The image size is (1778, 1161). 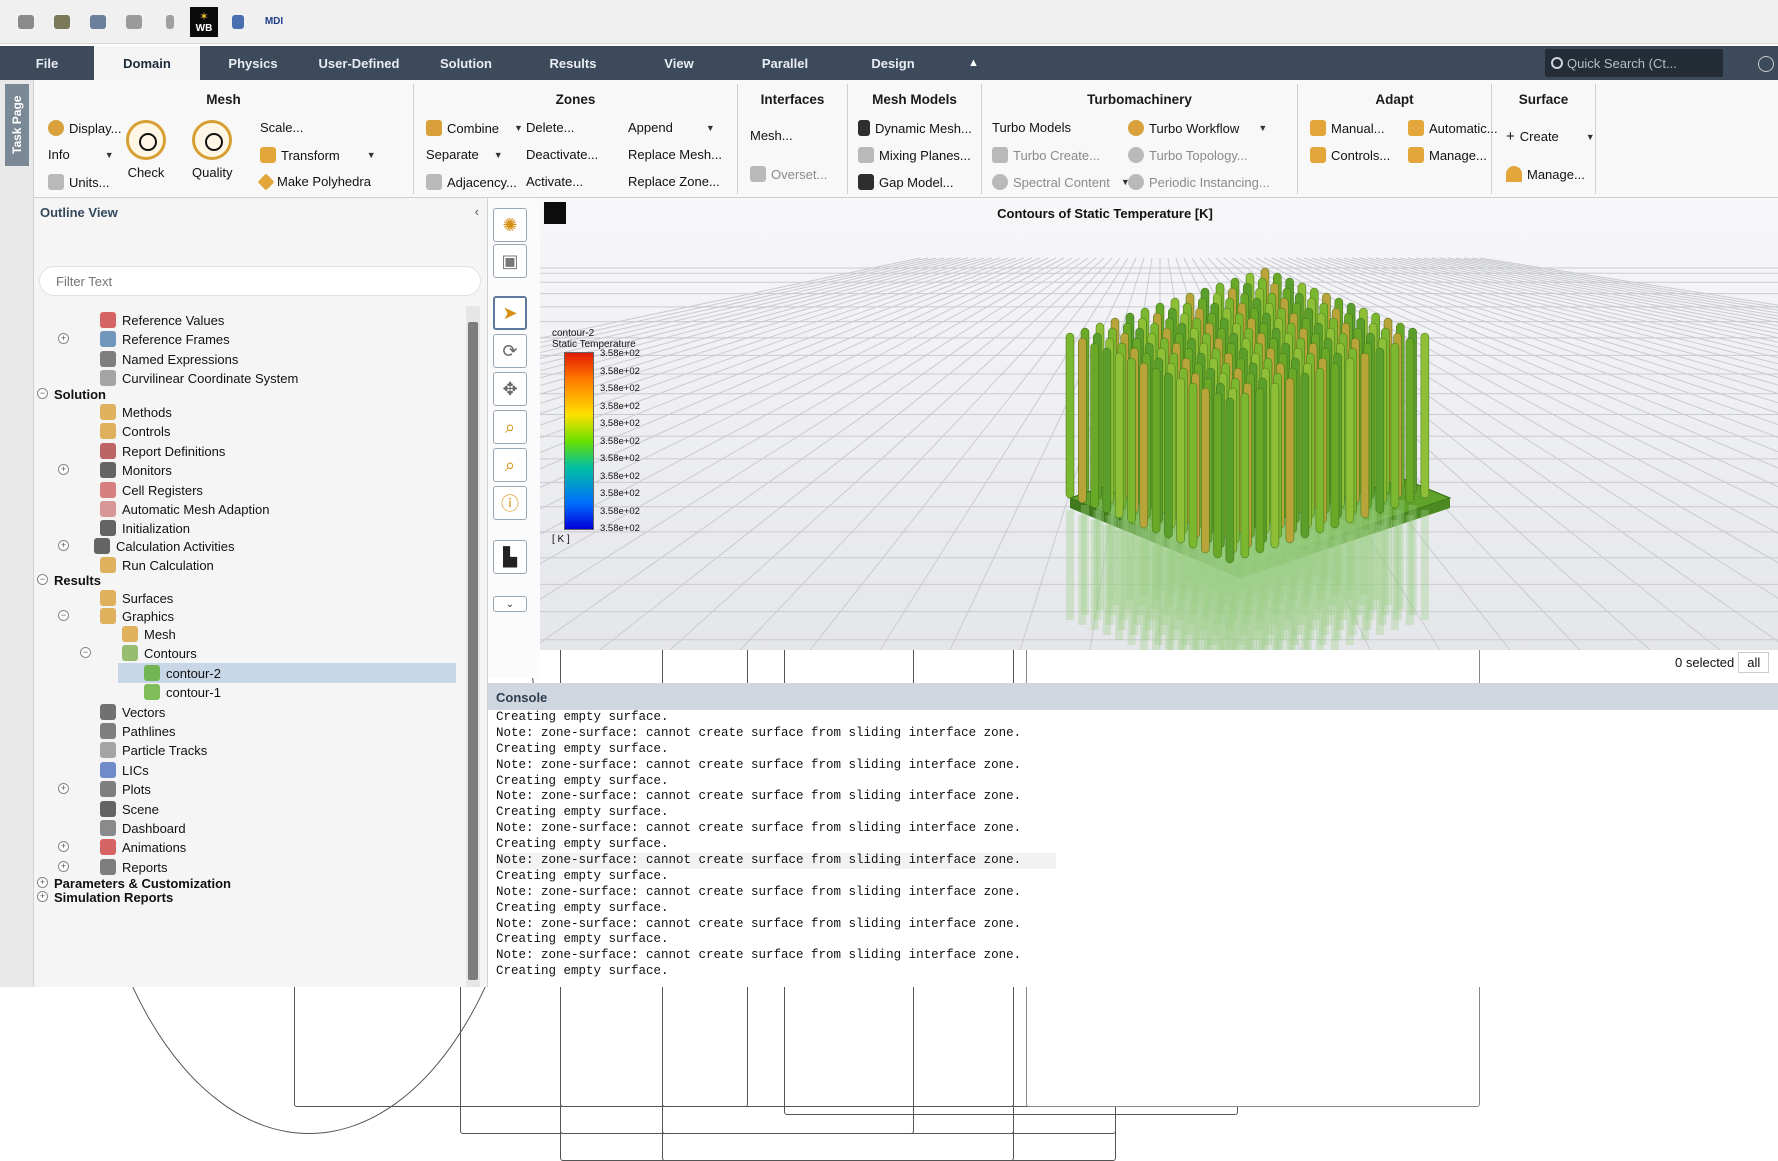 What do you see at coordinates (1061, 182) in the screenshot?
I see `spectral-content-button: Spectral Content ▼` at bounding box center [1061, 182].